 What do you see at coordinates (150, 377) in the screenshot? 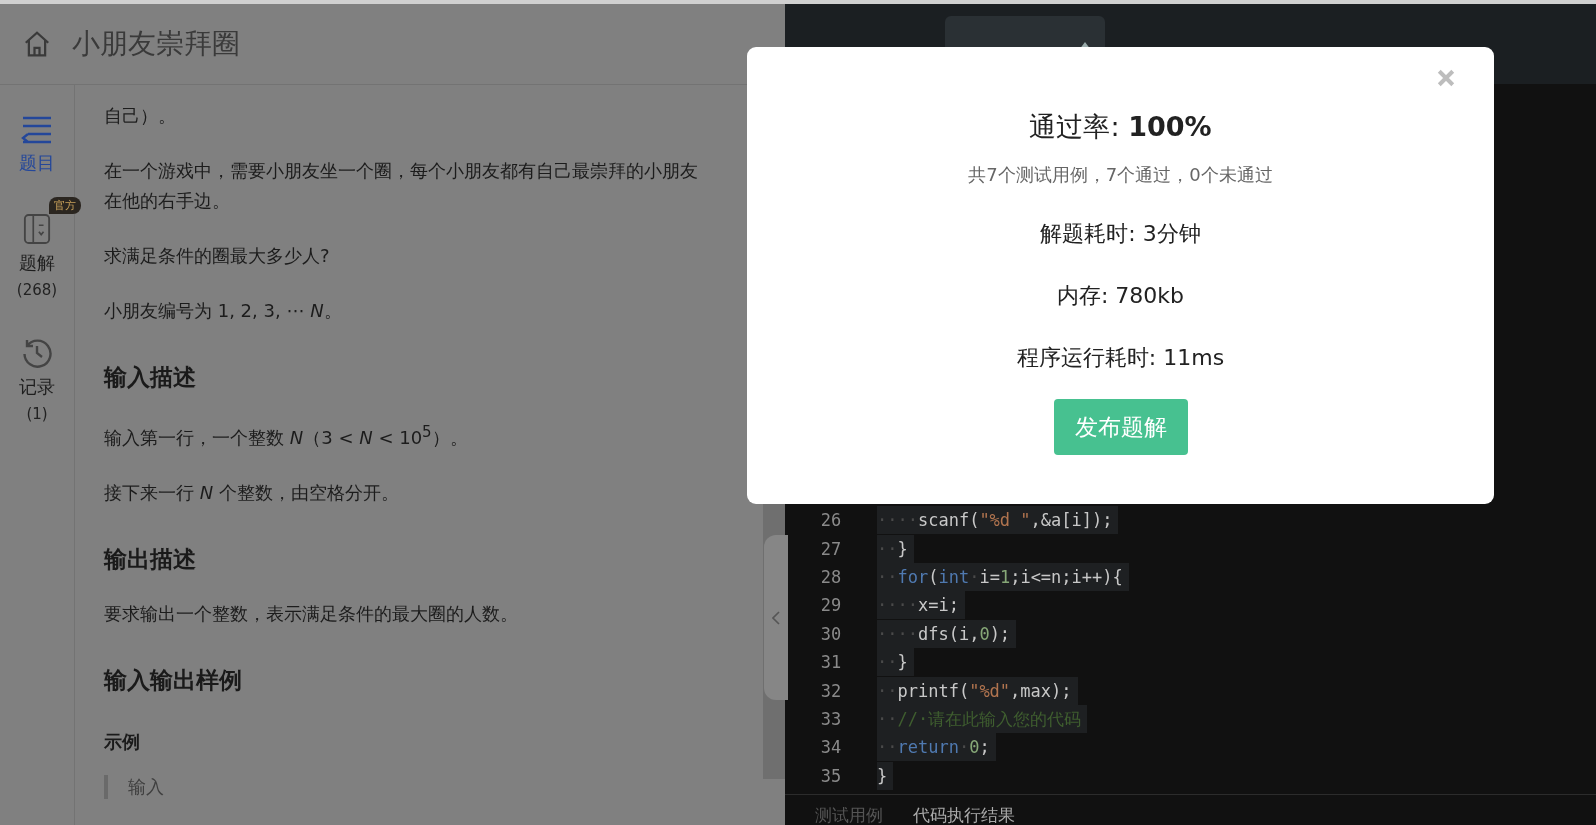
I see `section-heading: 输入描述` at bounding box center [150, 377].